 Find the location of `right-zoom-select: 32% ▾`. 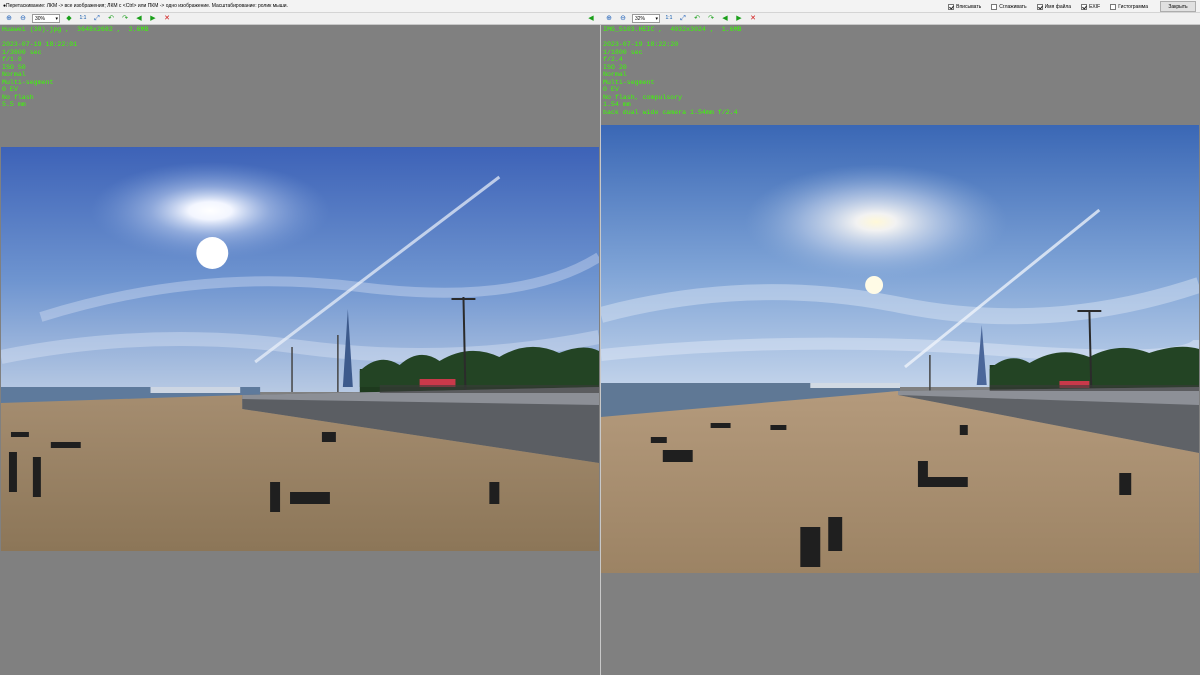

right-zoom-select: 32% ▾ is located at coordinates (646, 18).